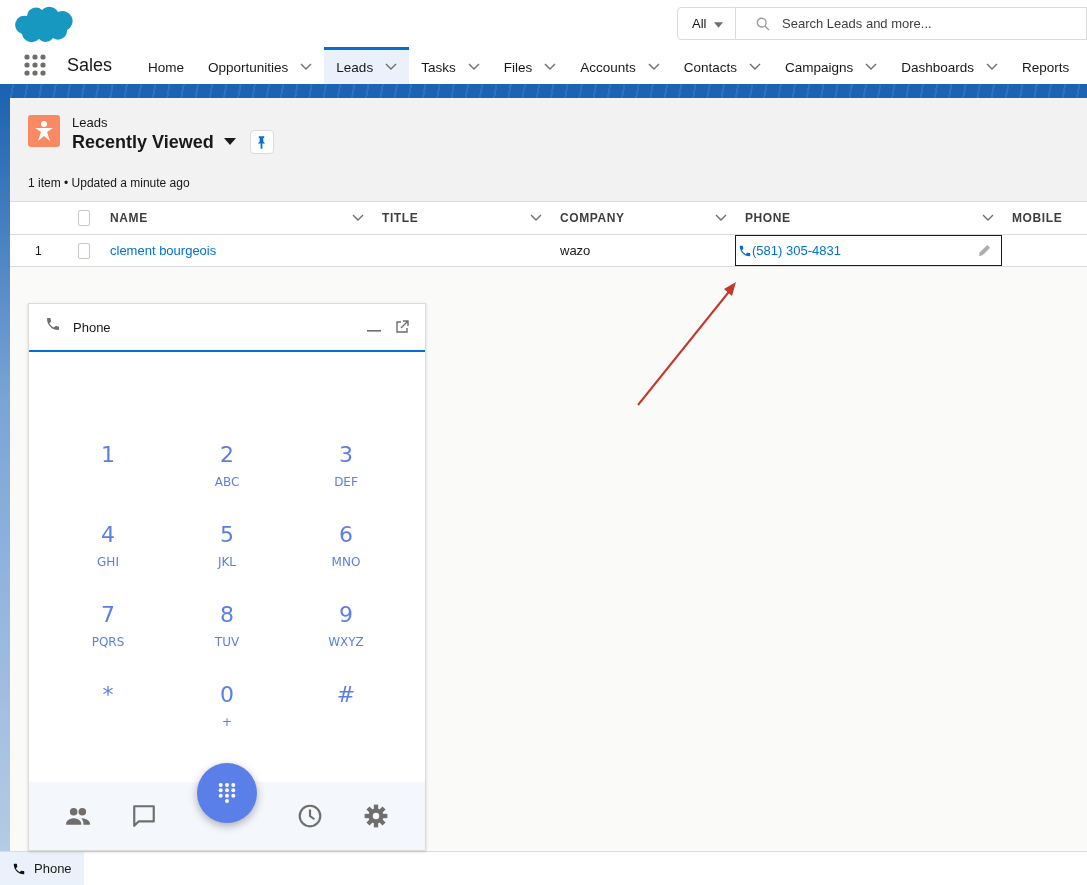 The height and width of the screenshot is (885, 1087). I want to click on nav-tab: Leads, so click(367, 65).